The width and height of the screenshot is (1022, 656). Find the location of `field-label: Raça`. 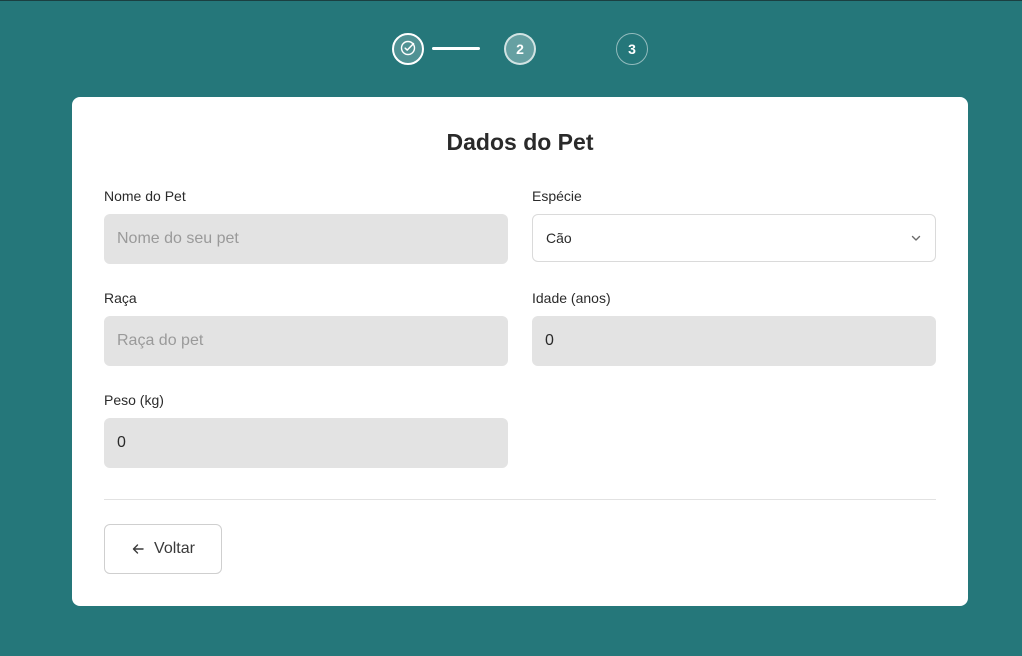

field-label: Raça is located at coordinates (120, 298).